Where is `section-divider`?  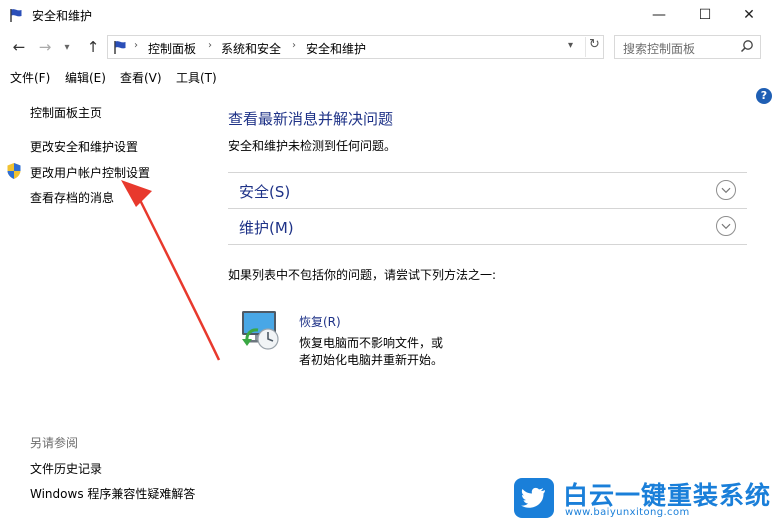 section-divider is located at coordinates (487, 244).